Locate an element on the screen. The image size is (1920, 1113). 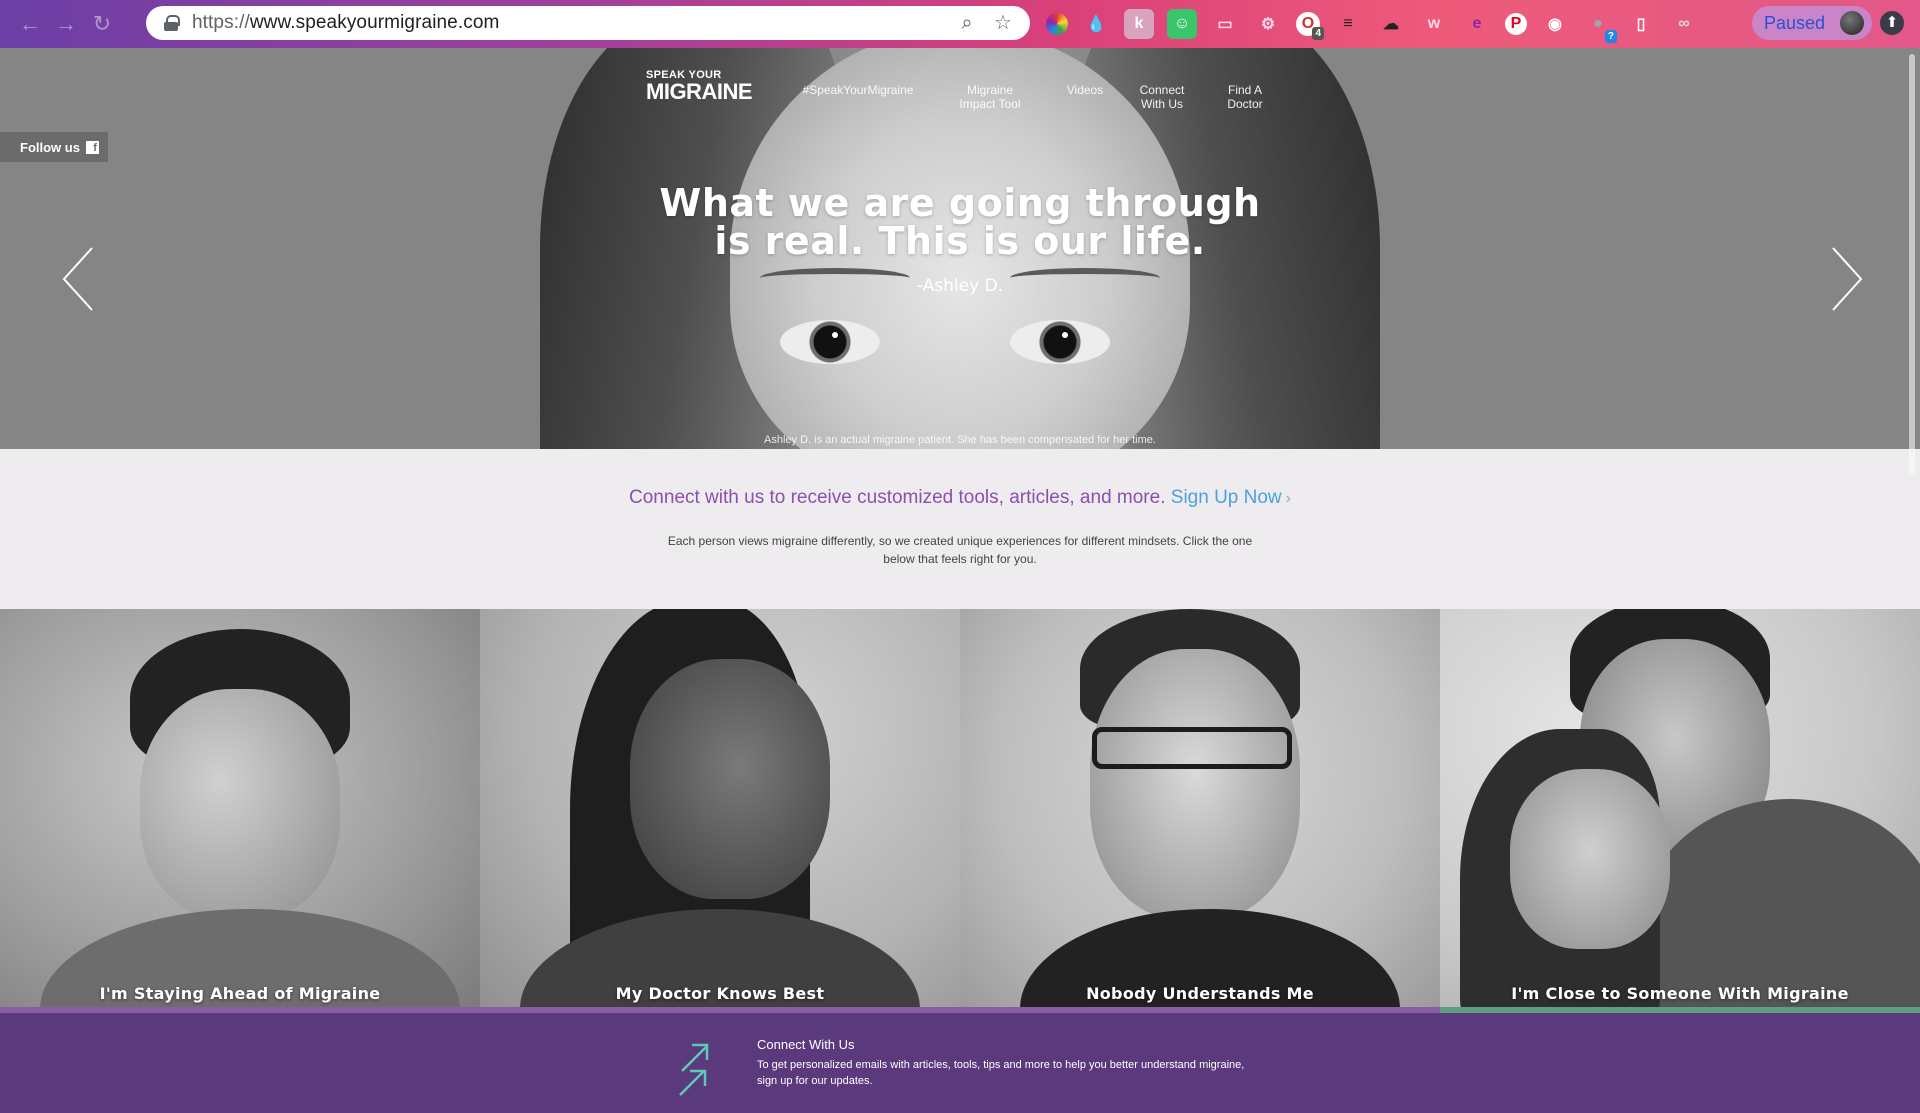
back-icon: ← is located at coordinates (30, 24).